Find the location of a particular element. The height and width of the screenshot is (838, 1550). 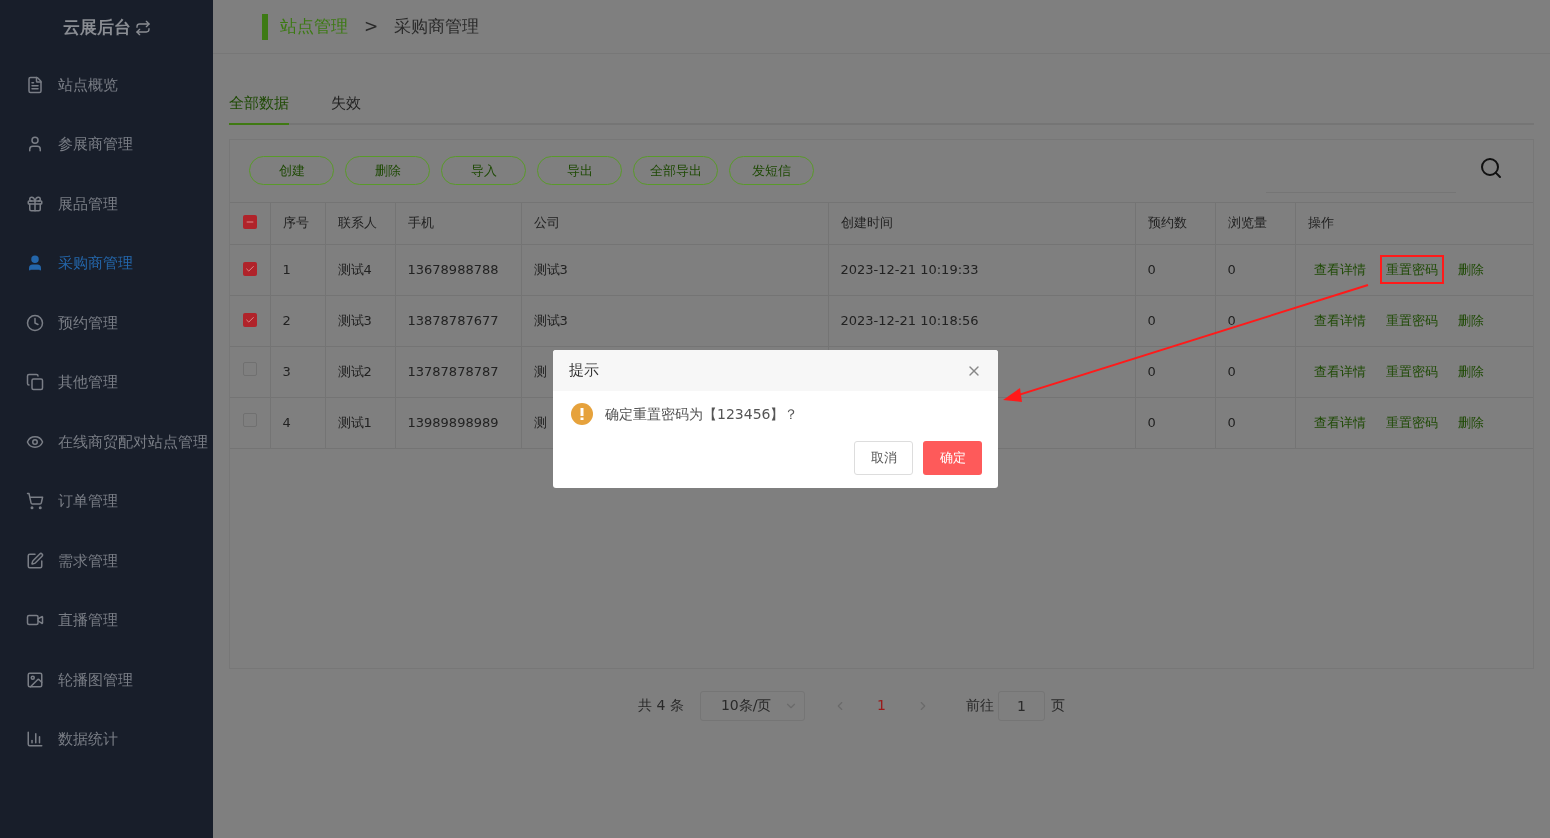

gift-icon is located at coordinates (35, 203).